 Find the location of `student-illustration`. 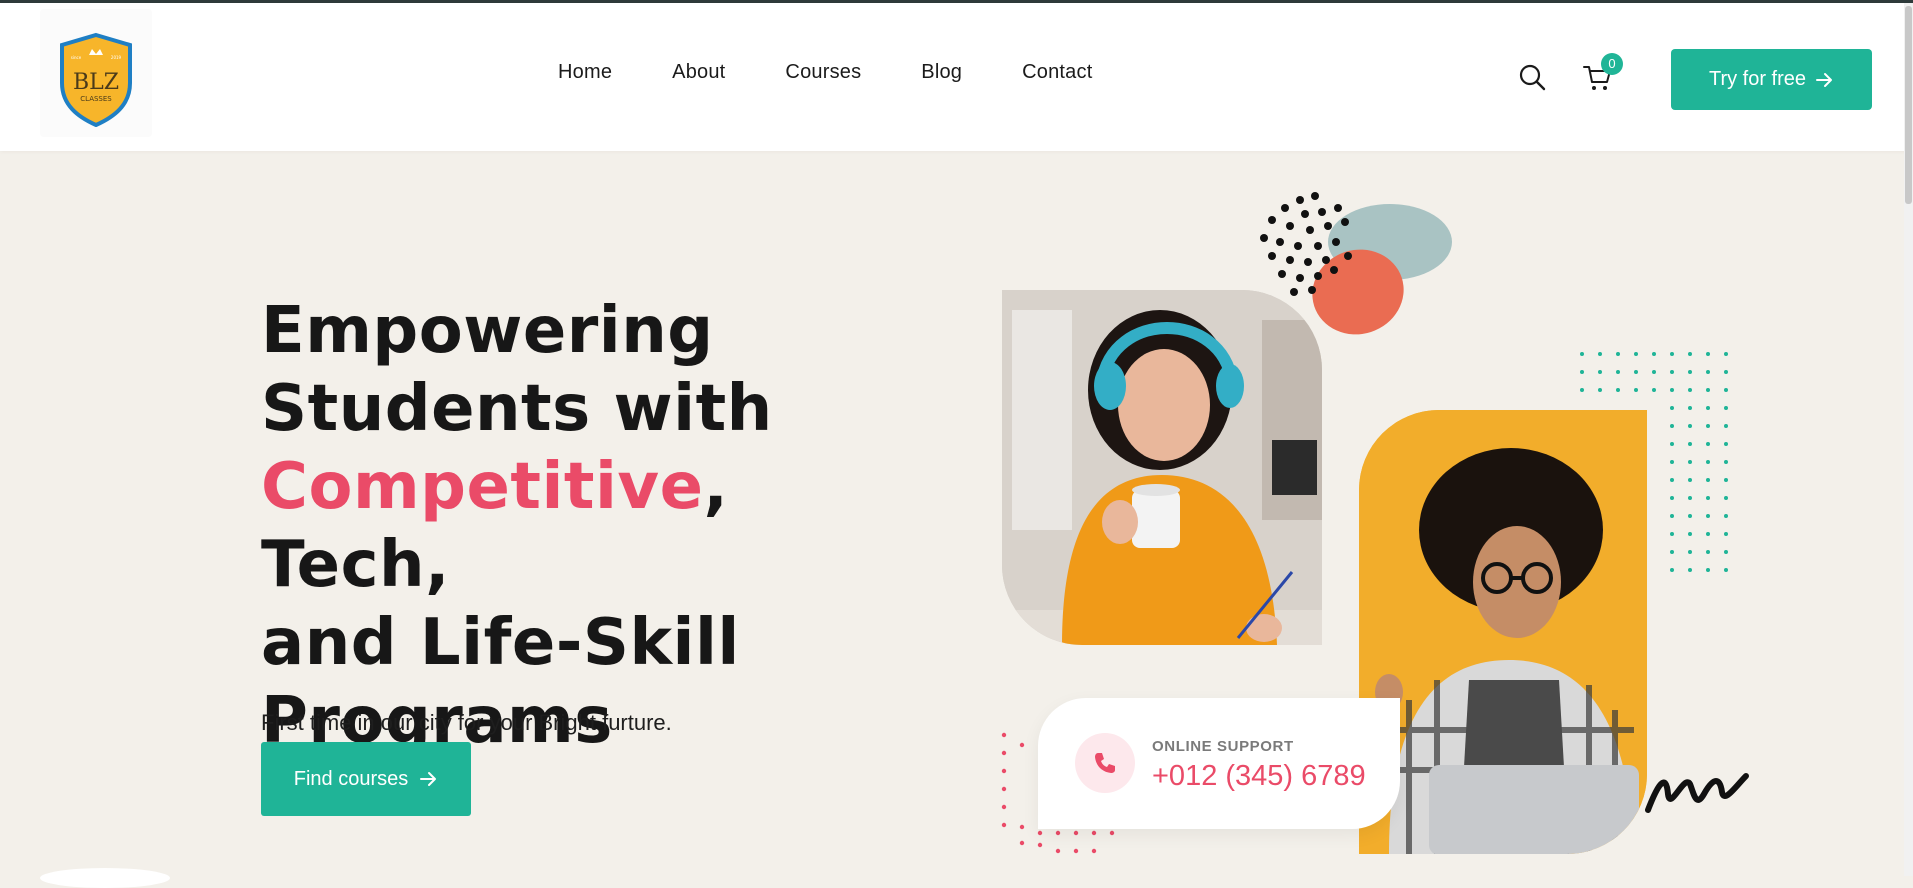

student-illustration is located at coordinates (1162, 467).